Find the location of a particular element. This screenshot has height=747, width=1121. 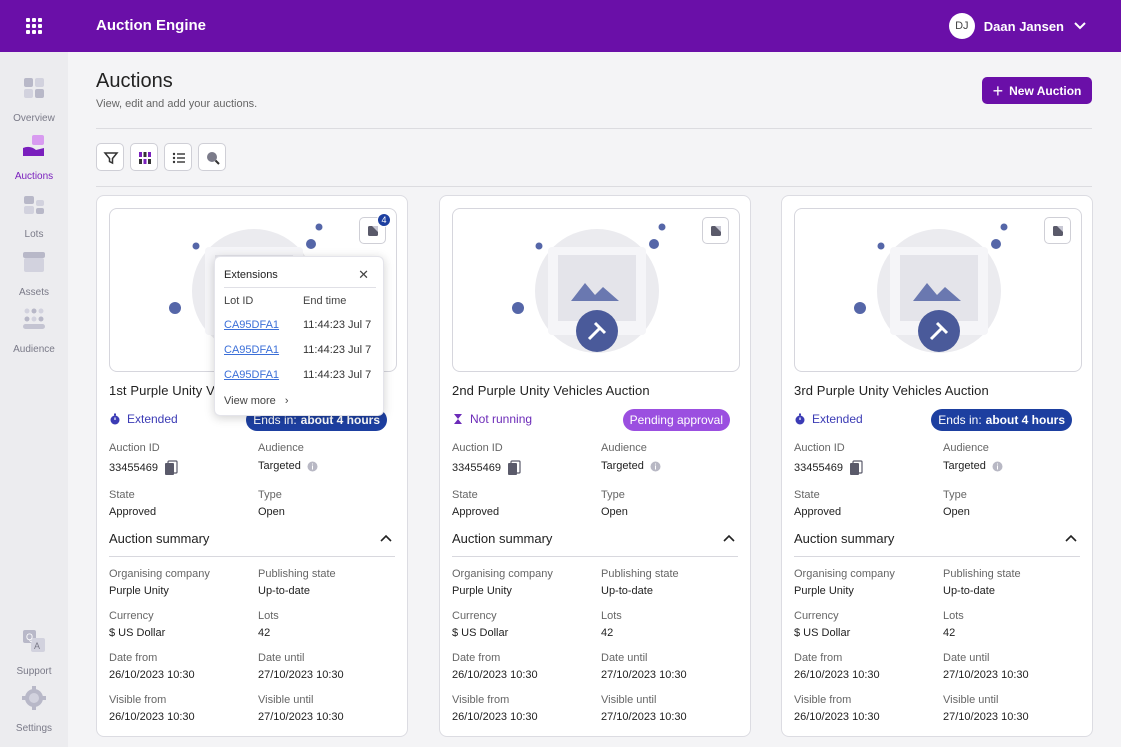

svg-text: A is located at coordinates (37, 646).